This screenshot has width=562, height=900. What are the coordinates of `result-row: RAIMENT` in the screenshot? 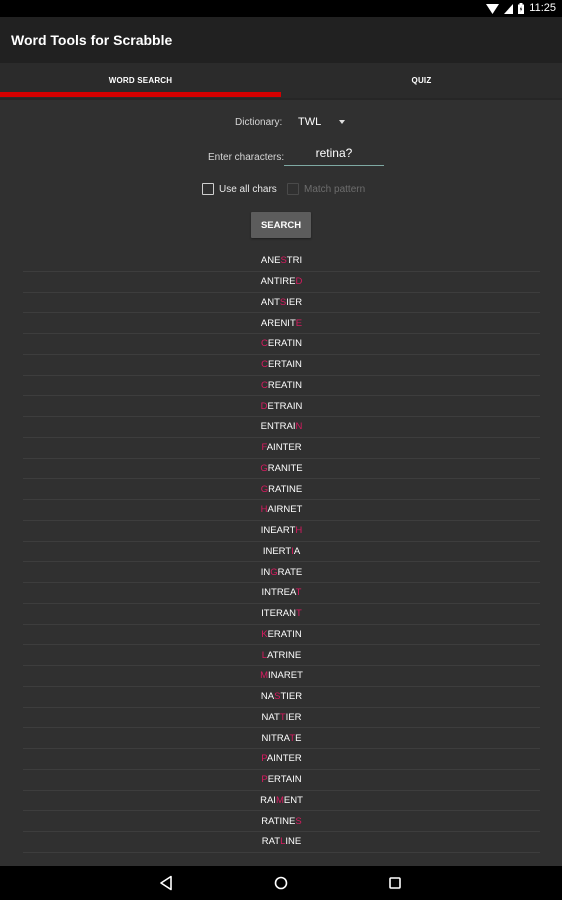 It's located at (281, 801).